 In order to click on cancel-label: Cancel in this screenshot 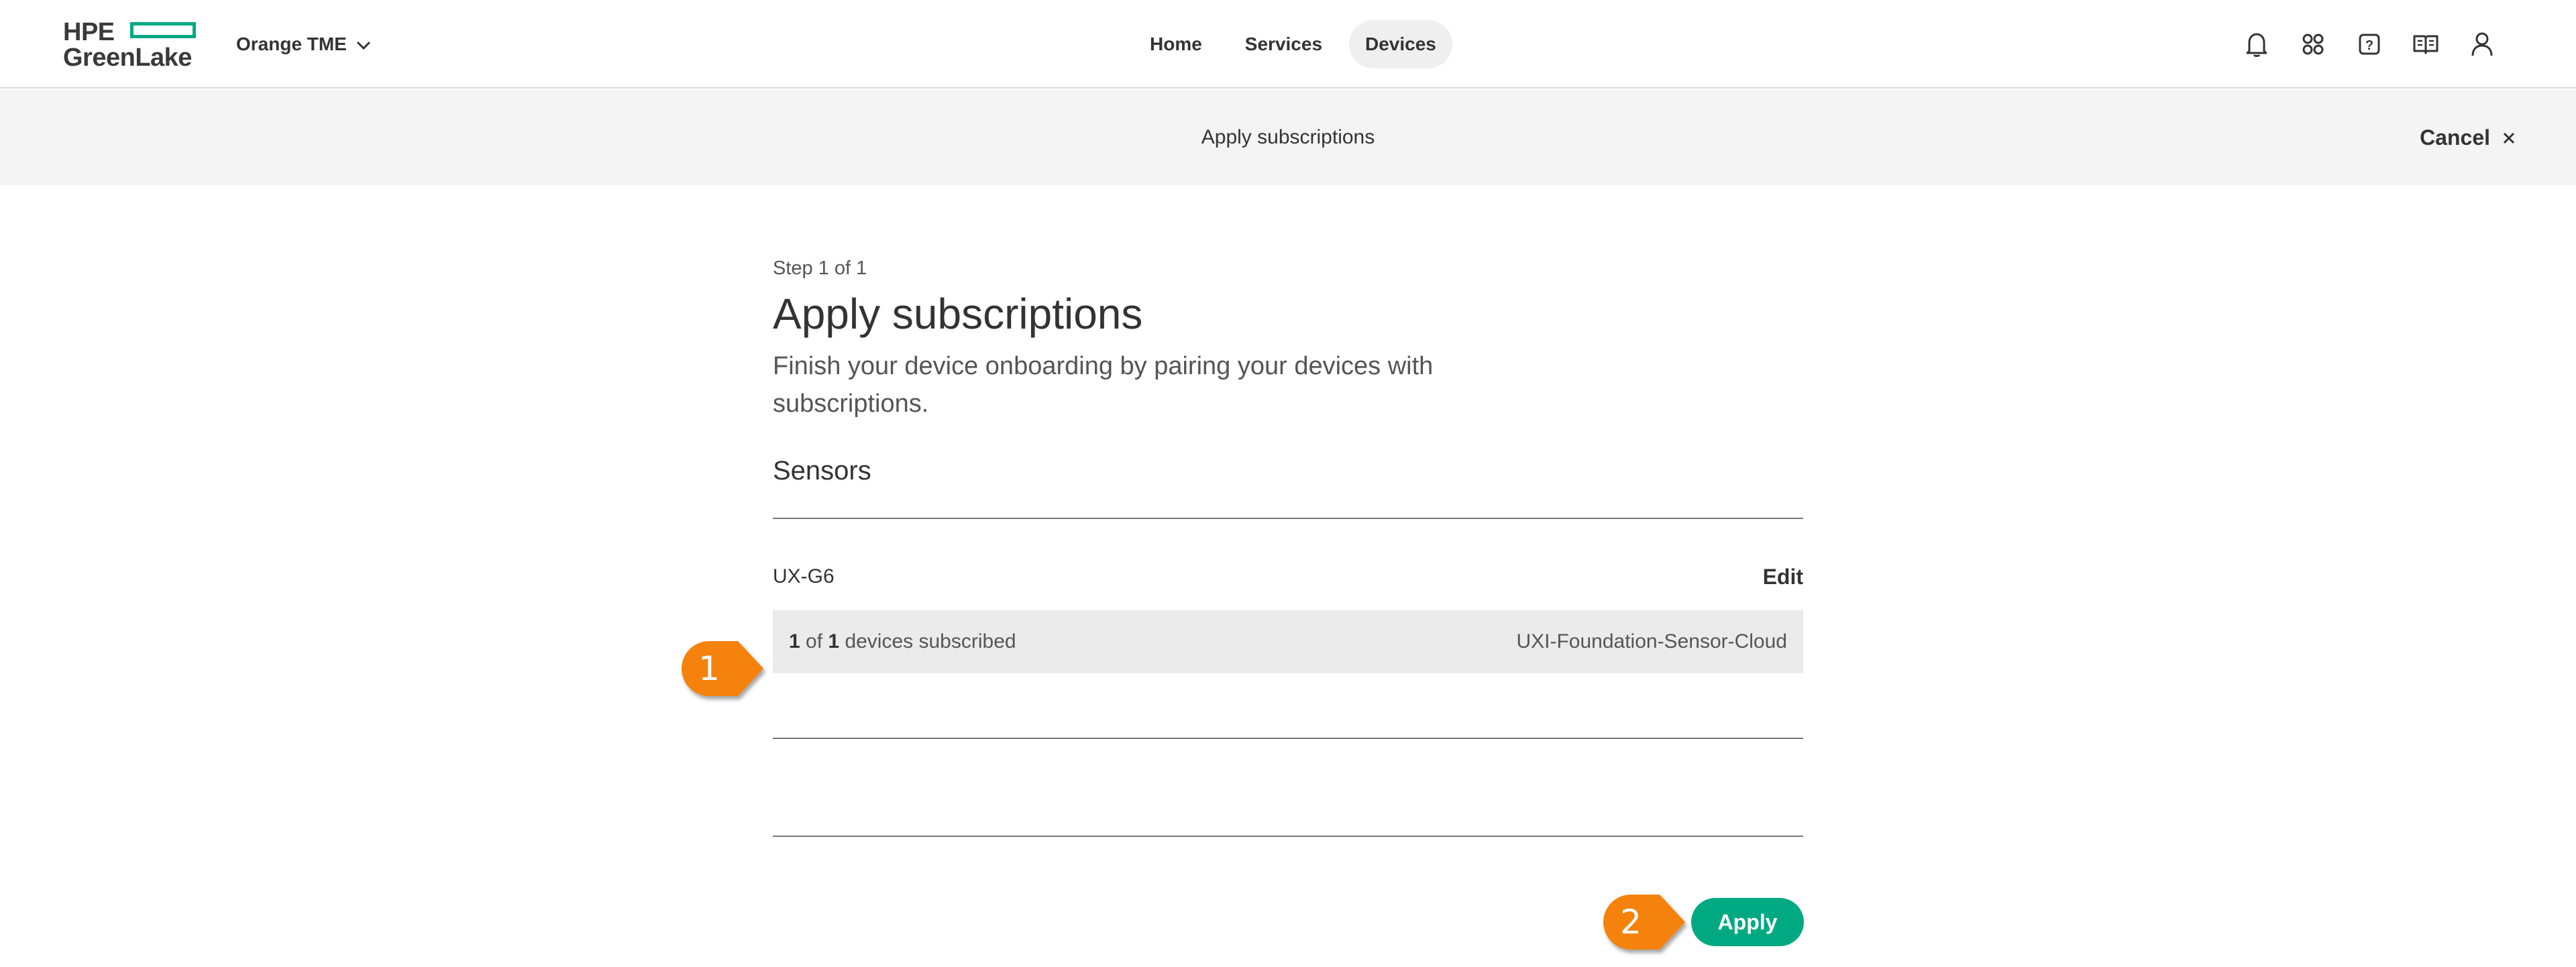, I will do `click(2455, 137)`.